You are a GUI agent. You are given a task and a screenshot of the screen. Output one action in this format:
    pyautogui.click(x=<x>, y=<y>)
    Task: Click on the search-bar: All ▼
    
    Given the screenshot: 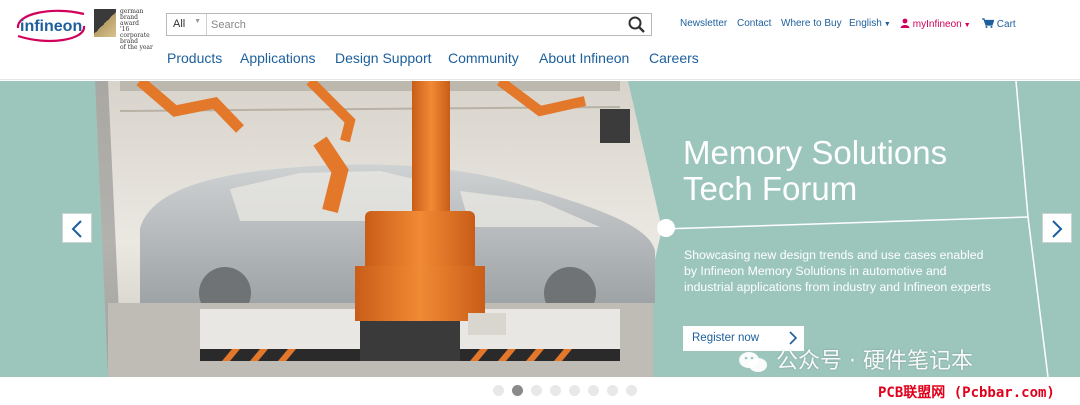 What is the action you would take?
    pyautogui.click(x=409, y=24)
    